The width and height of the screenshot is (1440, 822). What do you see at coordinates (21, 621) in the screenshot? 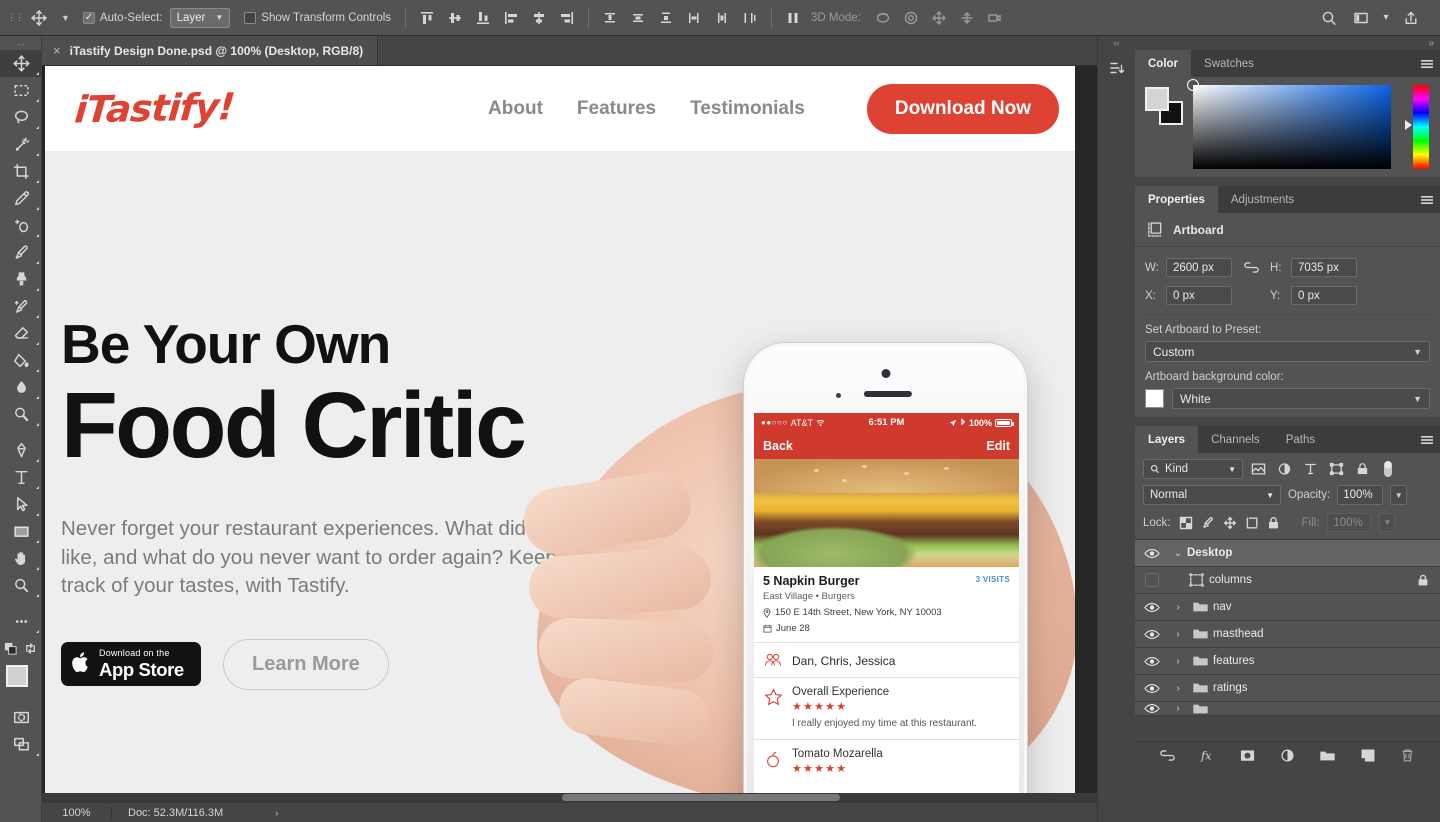
I see `edit-toolbar-tool` at bounding box center [21, 621].